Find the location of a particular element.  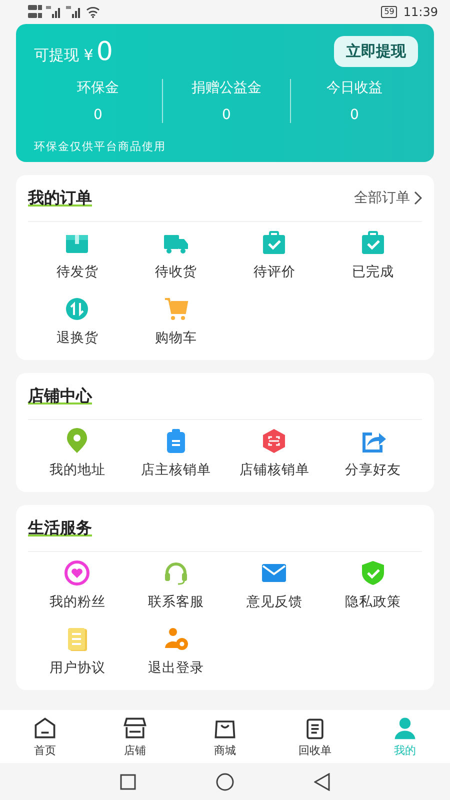

menu-item: 退出登录 is located at coordinates (175, 651).